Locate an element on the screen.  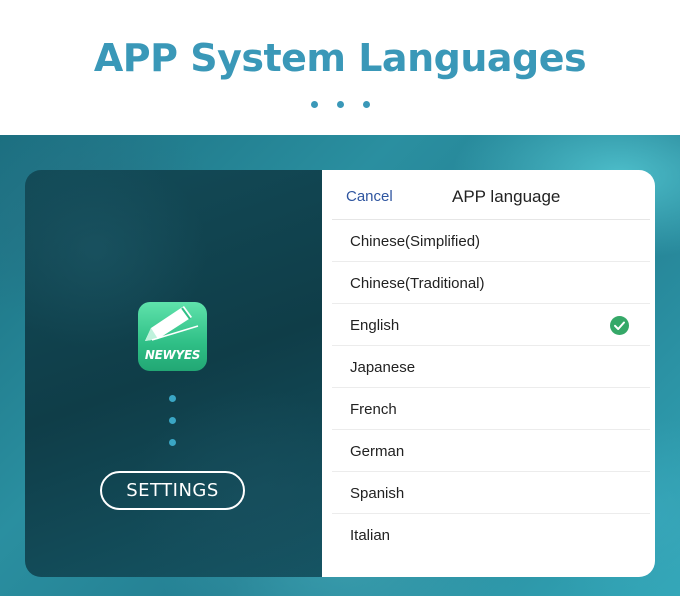
app-icon-label: NEWYES is located at coordinates (172, 355).